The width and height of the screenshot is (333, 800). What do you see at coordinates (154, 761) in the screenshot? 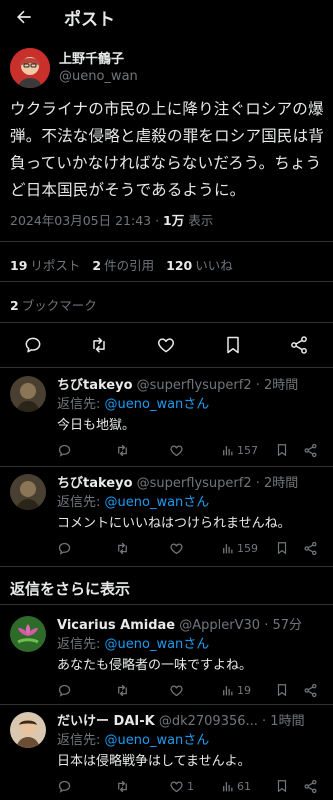
I see `reply-text: 日本は侵略戦争はしてませんよ。` at bounding box center [154, 761].